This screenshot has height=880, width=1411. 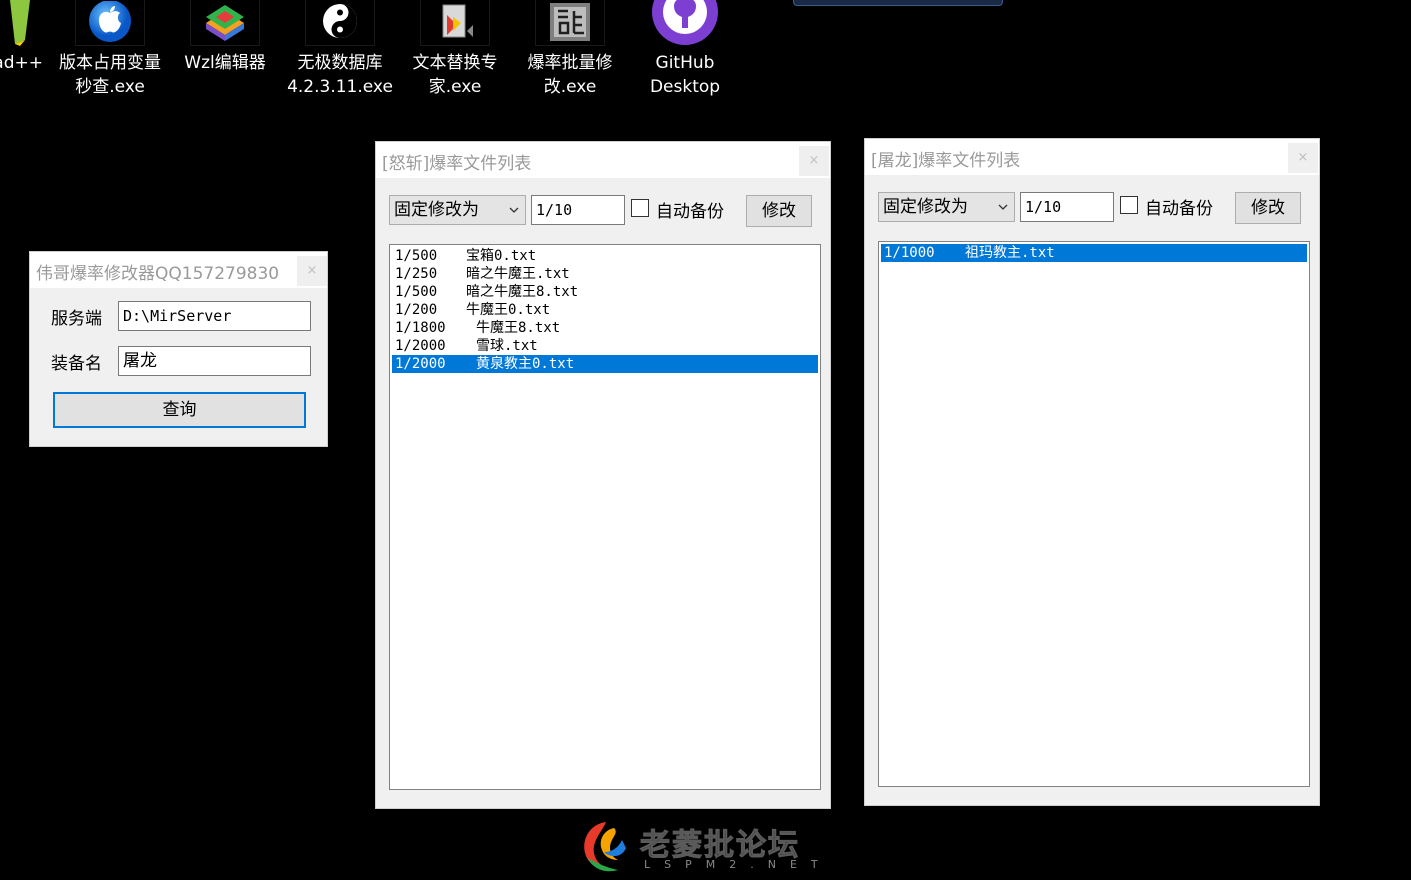 What do you see at coordinates (214, 361) in the screenshot?
I see `equip-name-input: 屠龙` at bounding box center [214, 361].